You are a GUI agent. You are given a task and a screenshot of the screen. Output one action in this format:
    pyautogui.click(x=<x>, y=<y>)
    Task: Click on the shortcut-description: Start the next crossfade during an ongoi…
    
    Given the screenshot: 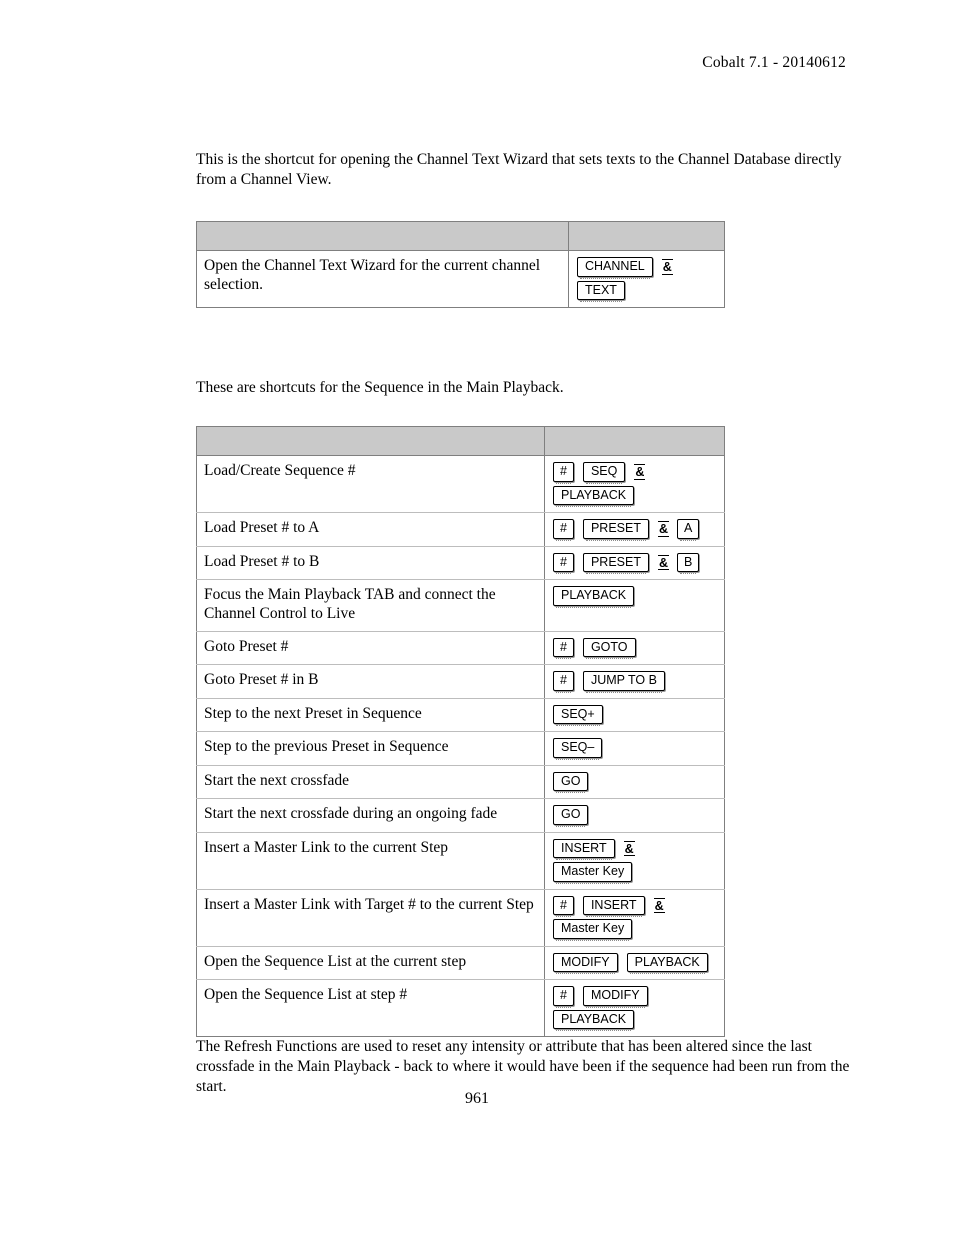 What is the action you would take?
    pyautogui.click(x=370, y=815)
    